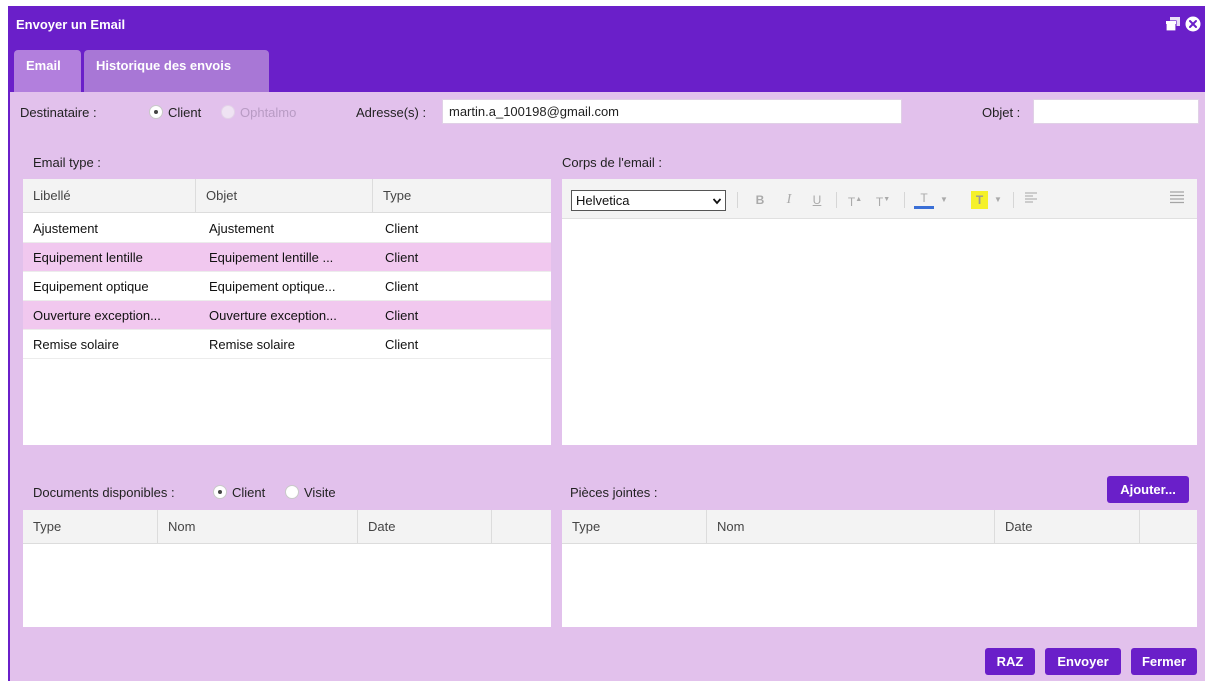 The height and width of the screenshot is (681, 1205). I want to click on subscript-icon: T▼, so click(883, 200).